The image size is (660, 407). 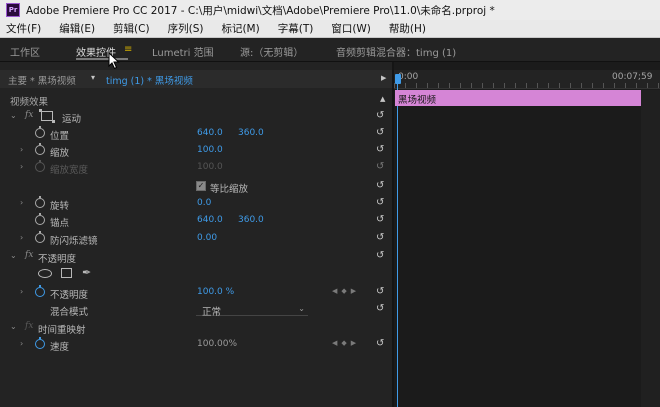 What do you see at coordinates (650, 248) in the screenshot?
I see `timeline-empty-area` at bounding box center [650, 248].